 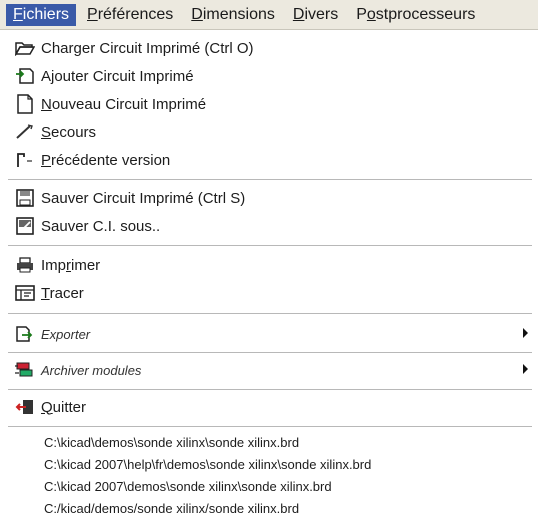 What do you see at coordinates (70, 265) in the screenshot?
I see `menu-item-label: Imprimer` at bounding box center [70, 265].